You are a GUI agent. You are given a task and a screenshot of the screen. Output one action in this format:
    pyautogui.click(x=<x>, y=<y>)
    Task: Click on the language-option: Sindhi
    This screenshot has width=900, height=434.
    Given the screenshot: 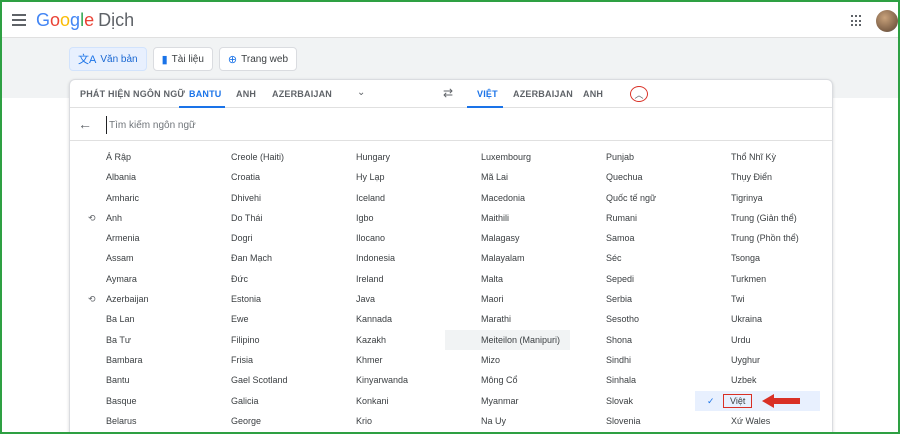 What is the action you would take?
    pyautogui.click(x=632, y=360)
    